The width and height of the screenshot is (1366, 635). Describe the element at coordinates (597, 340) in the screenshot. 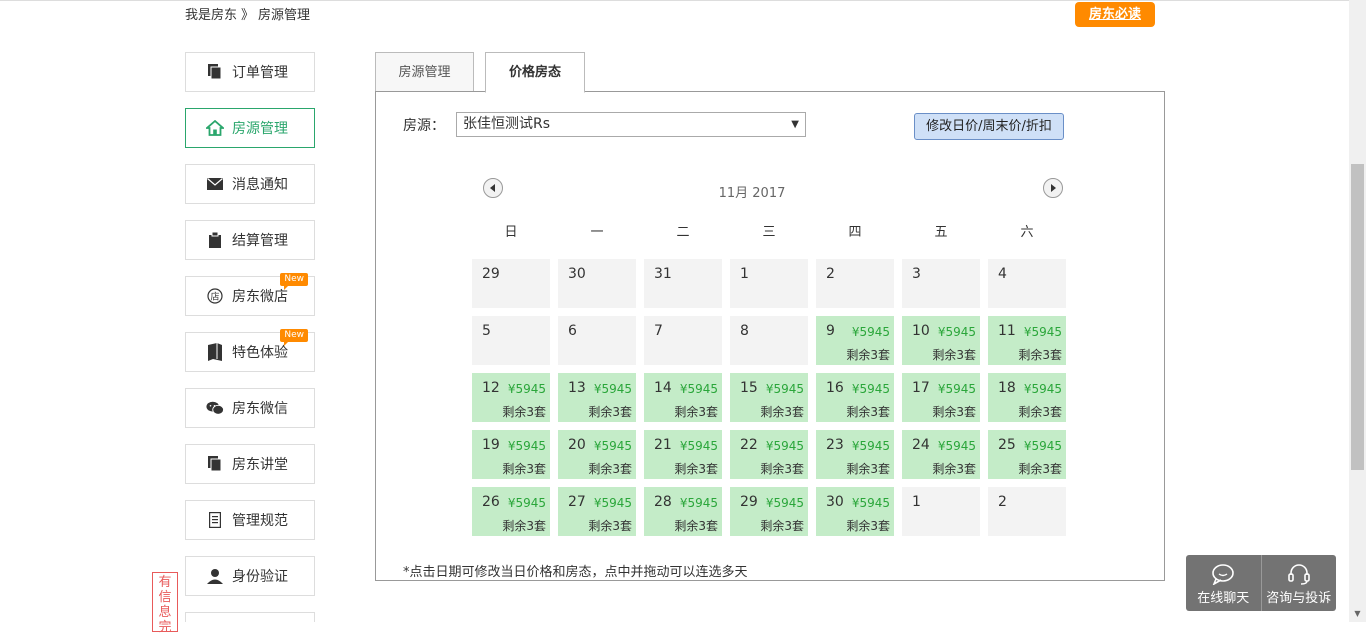

I see `calendar-day: 6` at that location.